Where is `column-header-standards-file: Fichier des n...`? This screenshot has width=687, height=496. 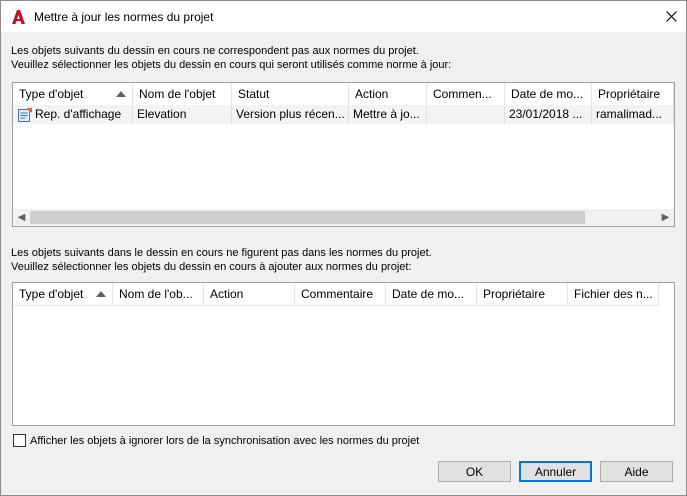 column-header-standards-file: Fichier des n... is located at coordinates (613, 294).